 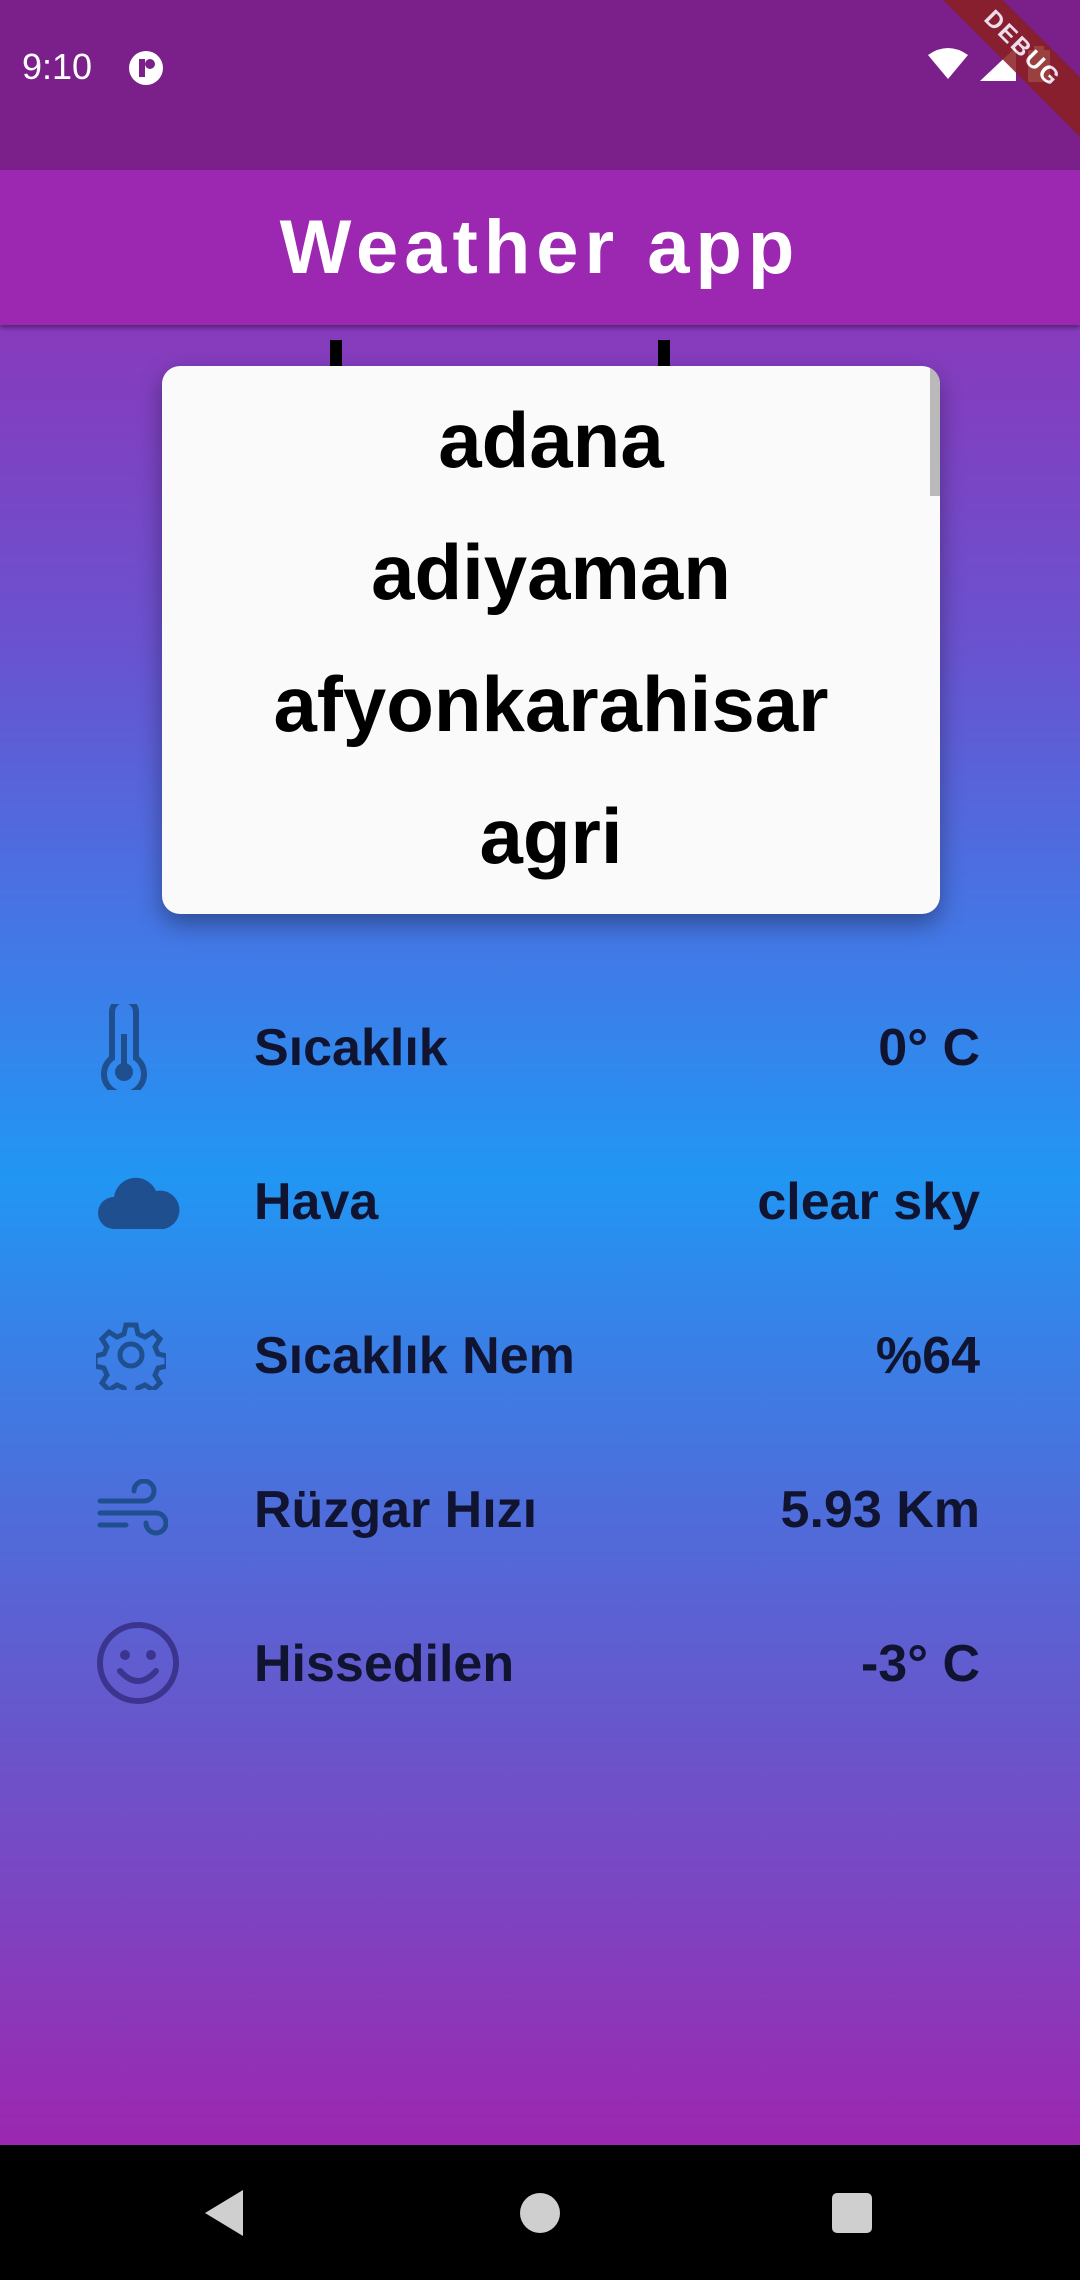 What do you see at coordinates (540, 1047) in the screenshot?
I see `info-row-temperature: Sıcaklık 0° C` at bounding box center [540, 1047].